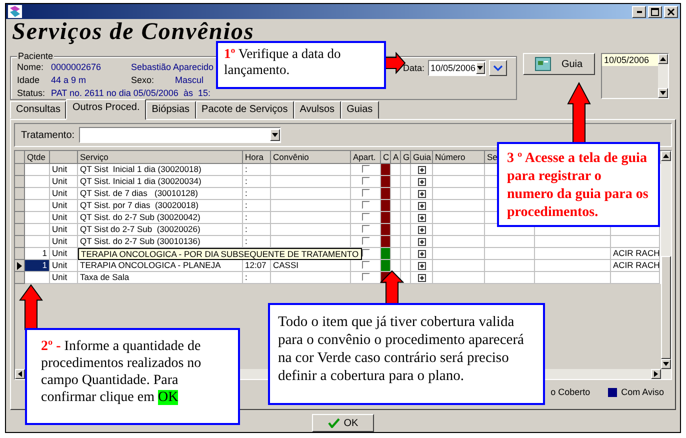 This screenshot has height=438, width=686. What do you see at coordinates (31, 93) in the screenshot?
I see `field-label: Status:` at bounding box center [31, 93].